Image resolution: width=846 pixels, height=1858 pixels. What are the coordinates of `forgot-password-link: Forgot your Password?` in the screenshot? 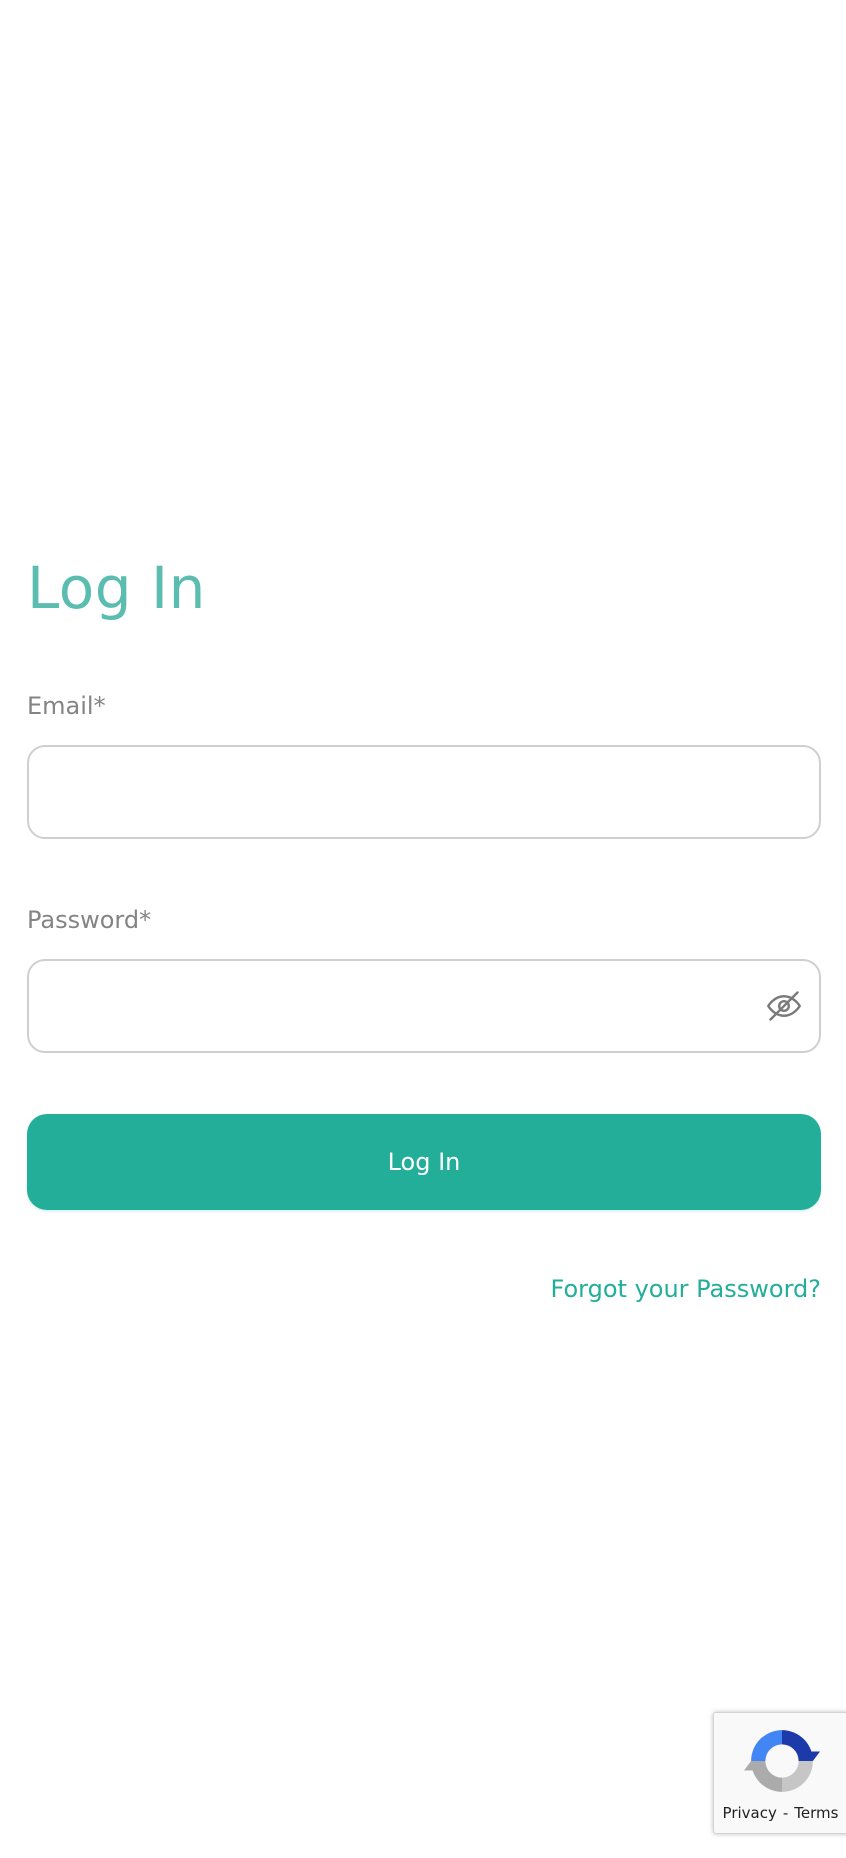 It's located at (686, 1289).